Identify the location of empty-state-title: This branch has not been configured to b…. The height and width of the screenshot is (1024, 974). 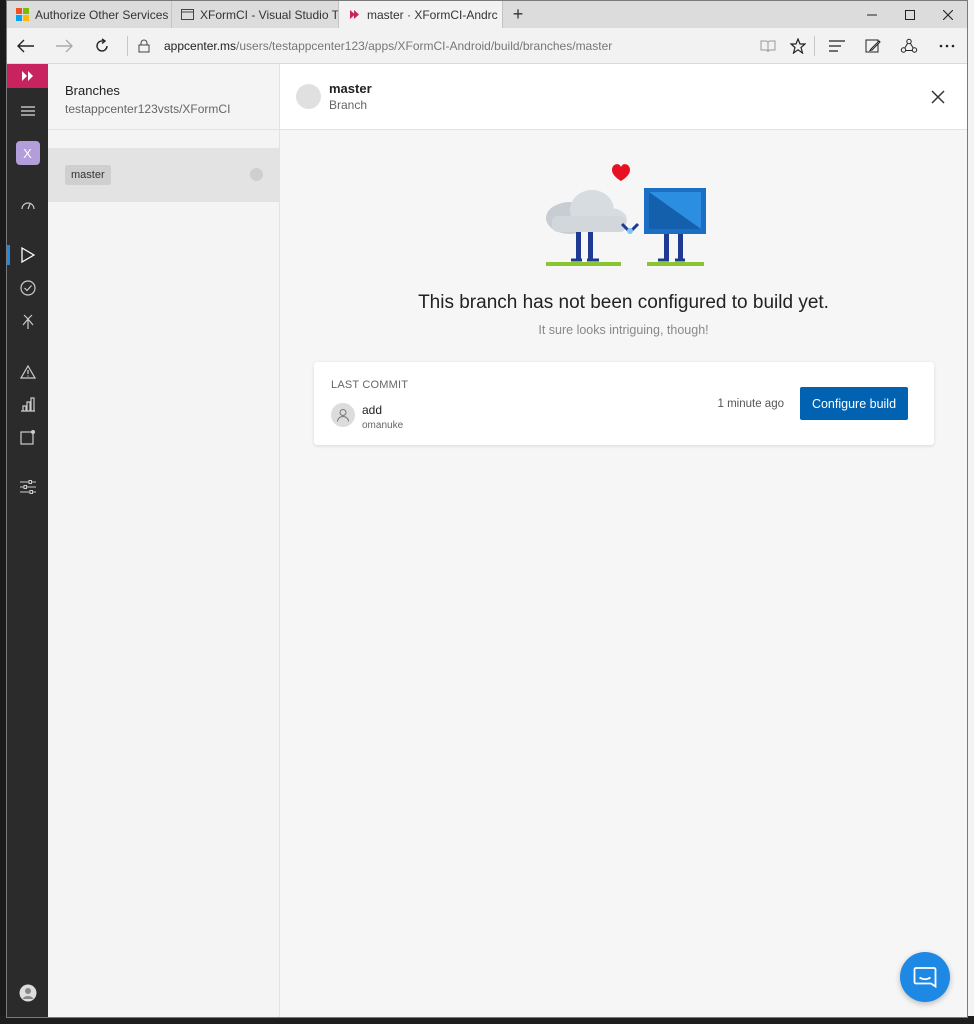
(623, 302).